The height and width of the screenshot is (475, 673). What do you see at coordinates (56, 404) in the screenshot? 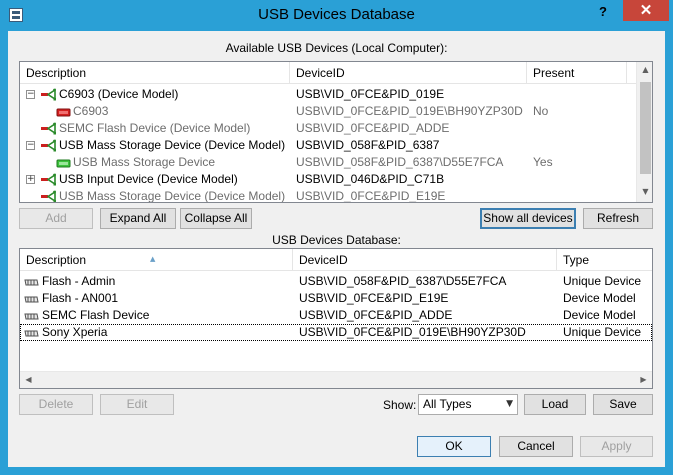
I see `delete-button: Delete` at bounding box center [56, 404].